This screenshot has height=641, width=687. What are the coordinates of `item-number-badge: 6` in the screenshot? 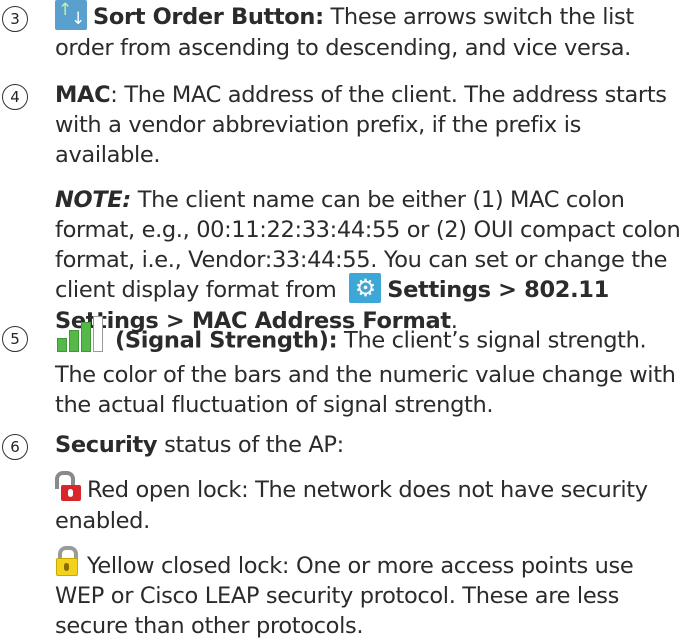 It's located at (15, 447).